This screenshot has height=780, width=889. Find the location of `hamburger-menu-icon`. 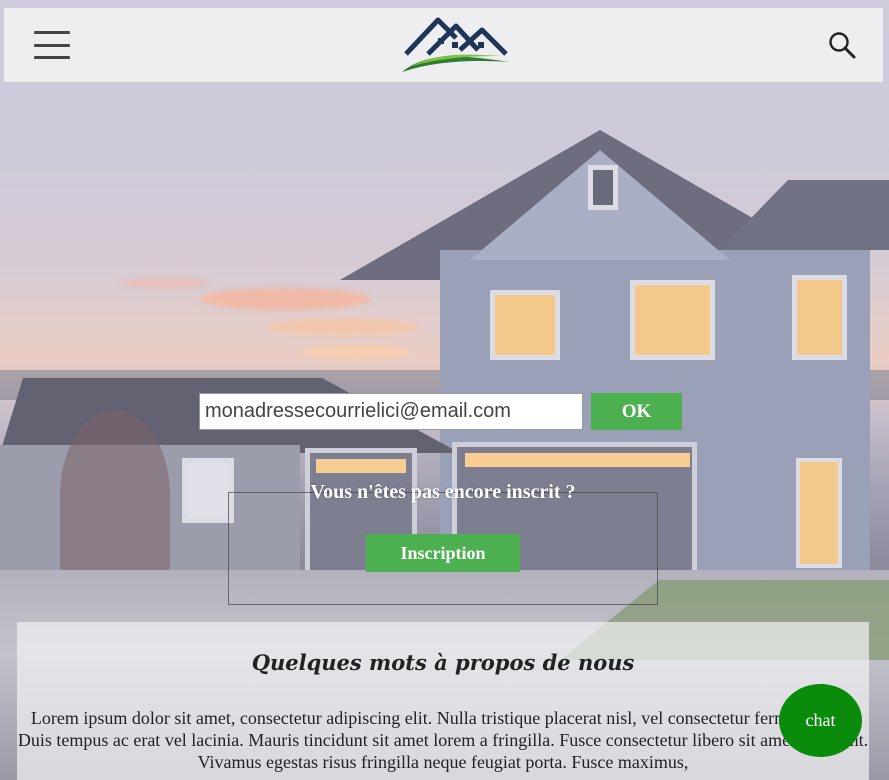

hamburger-menu-icon is located at coordinates (52, 45).